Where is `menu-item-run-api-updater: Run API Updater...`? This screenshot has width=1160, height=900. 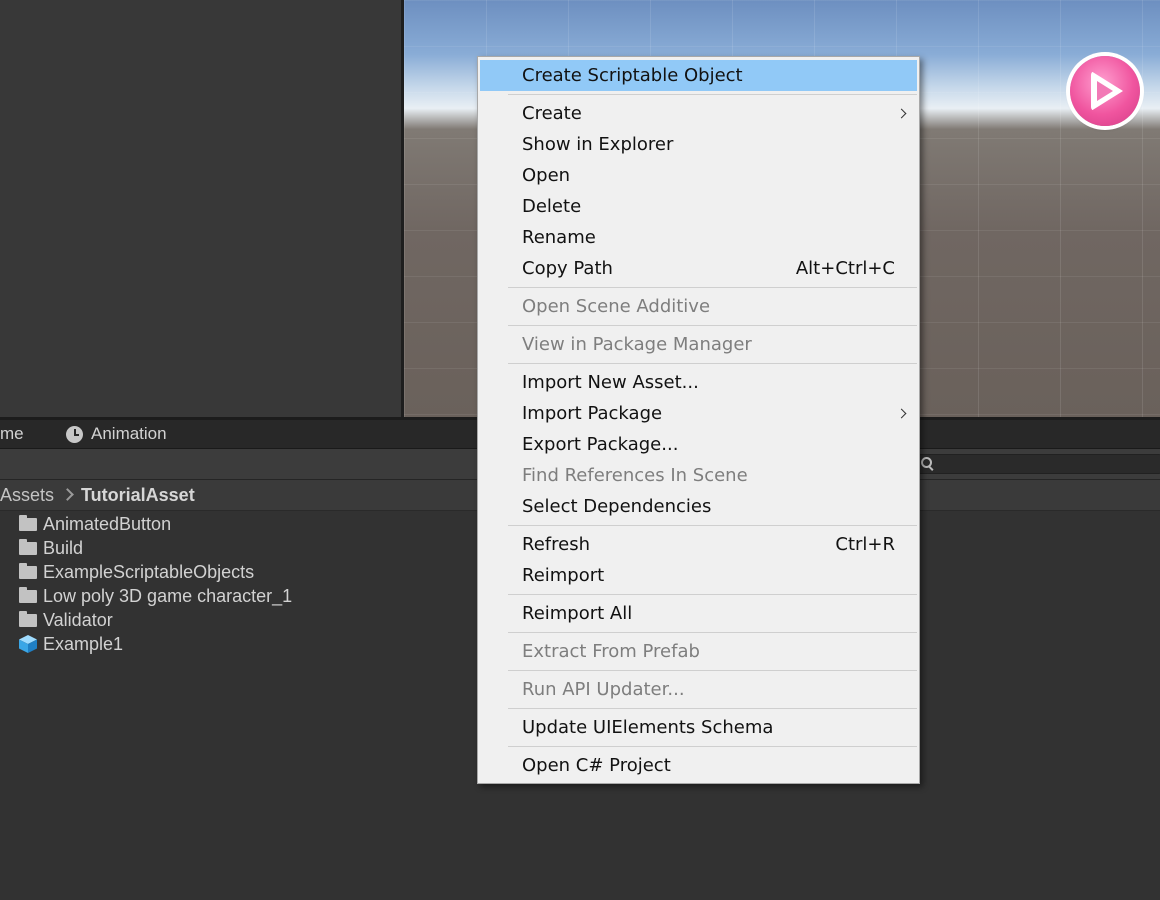
menu-item-run-api-updater: Run API Updater... is located at coordinates (698, 689).